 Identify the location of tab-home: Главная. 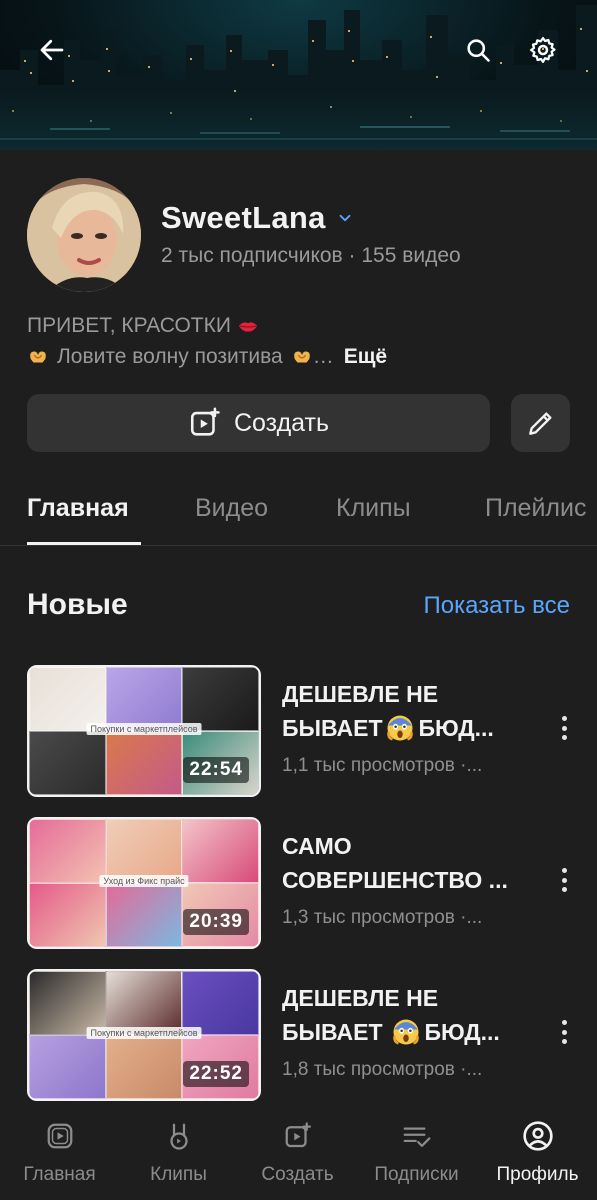
(78, 508).